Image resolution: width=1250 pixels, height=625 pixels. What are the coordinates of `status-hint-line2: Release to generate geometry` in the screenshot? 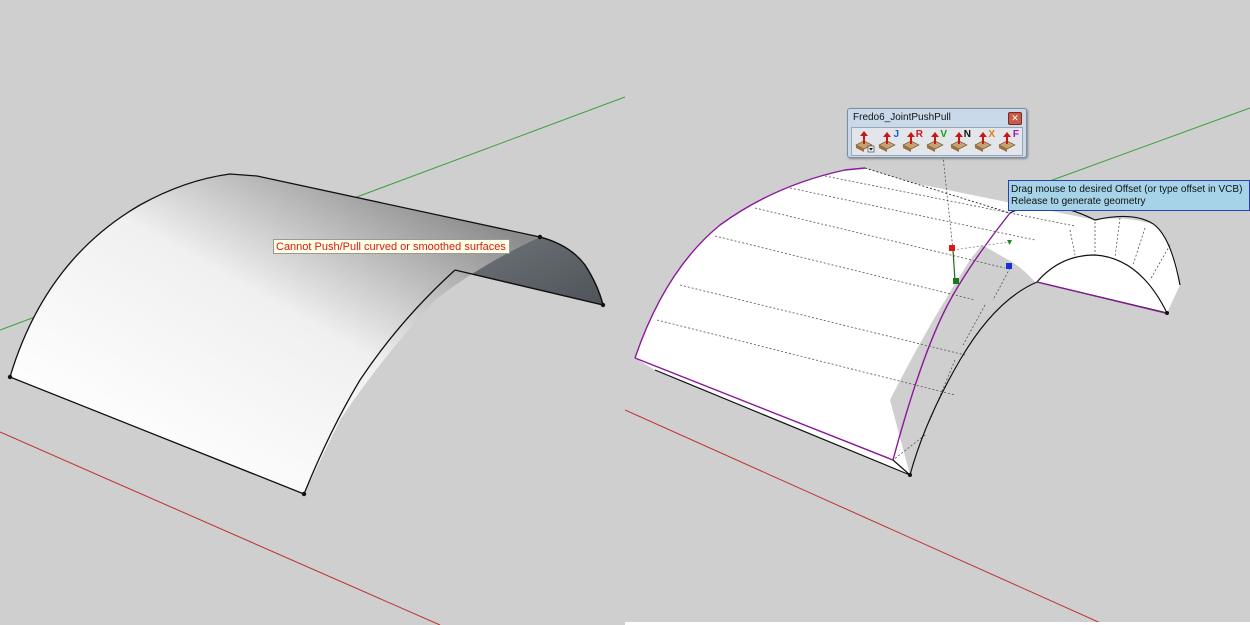 It's located at (1078, 201).